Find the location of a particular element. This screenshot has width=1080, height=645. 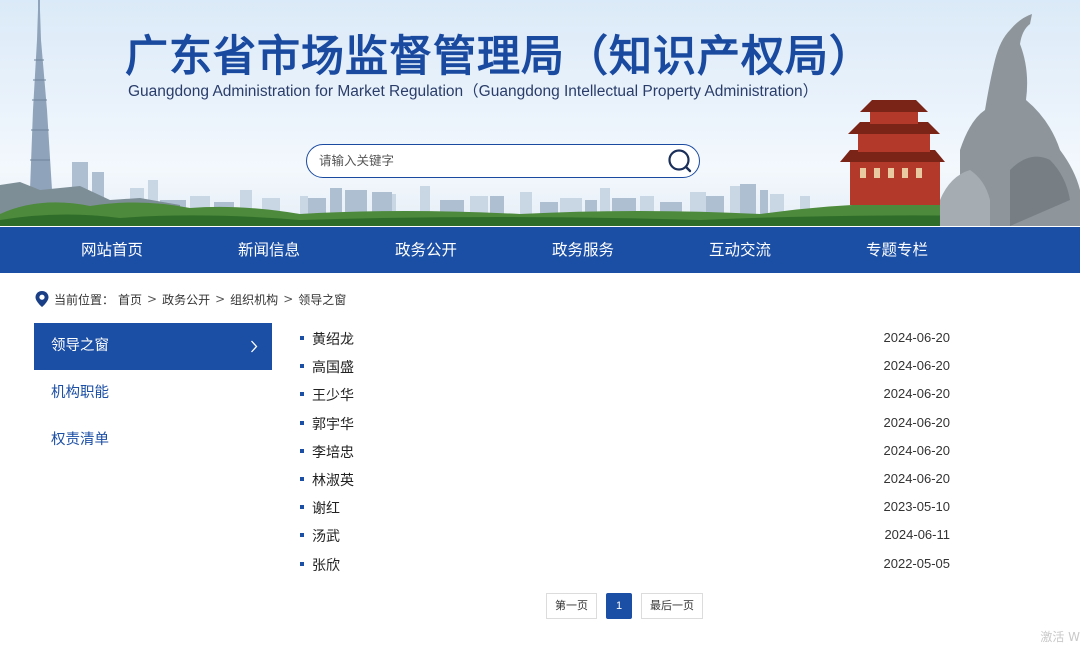

breadcrumb-item-organization: 组织机构 is located at coordinates (254, 299).